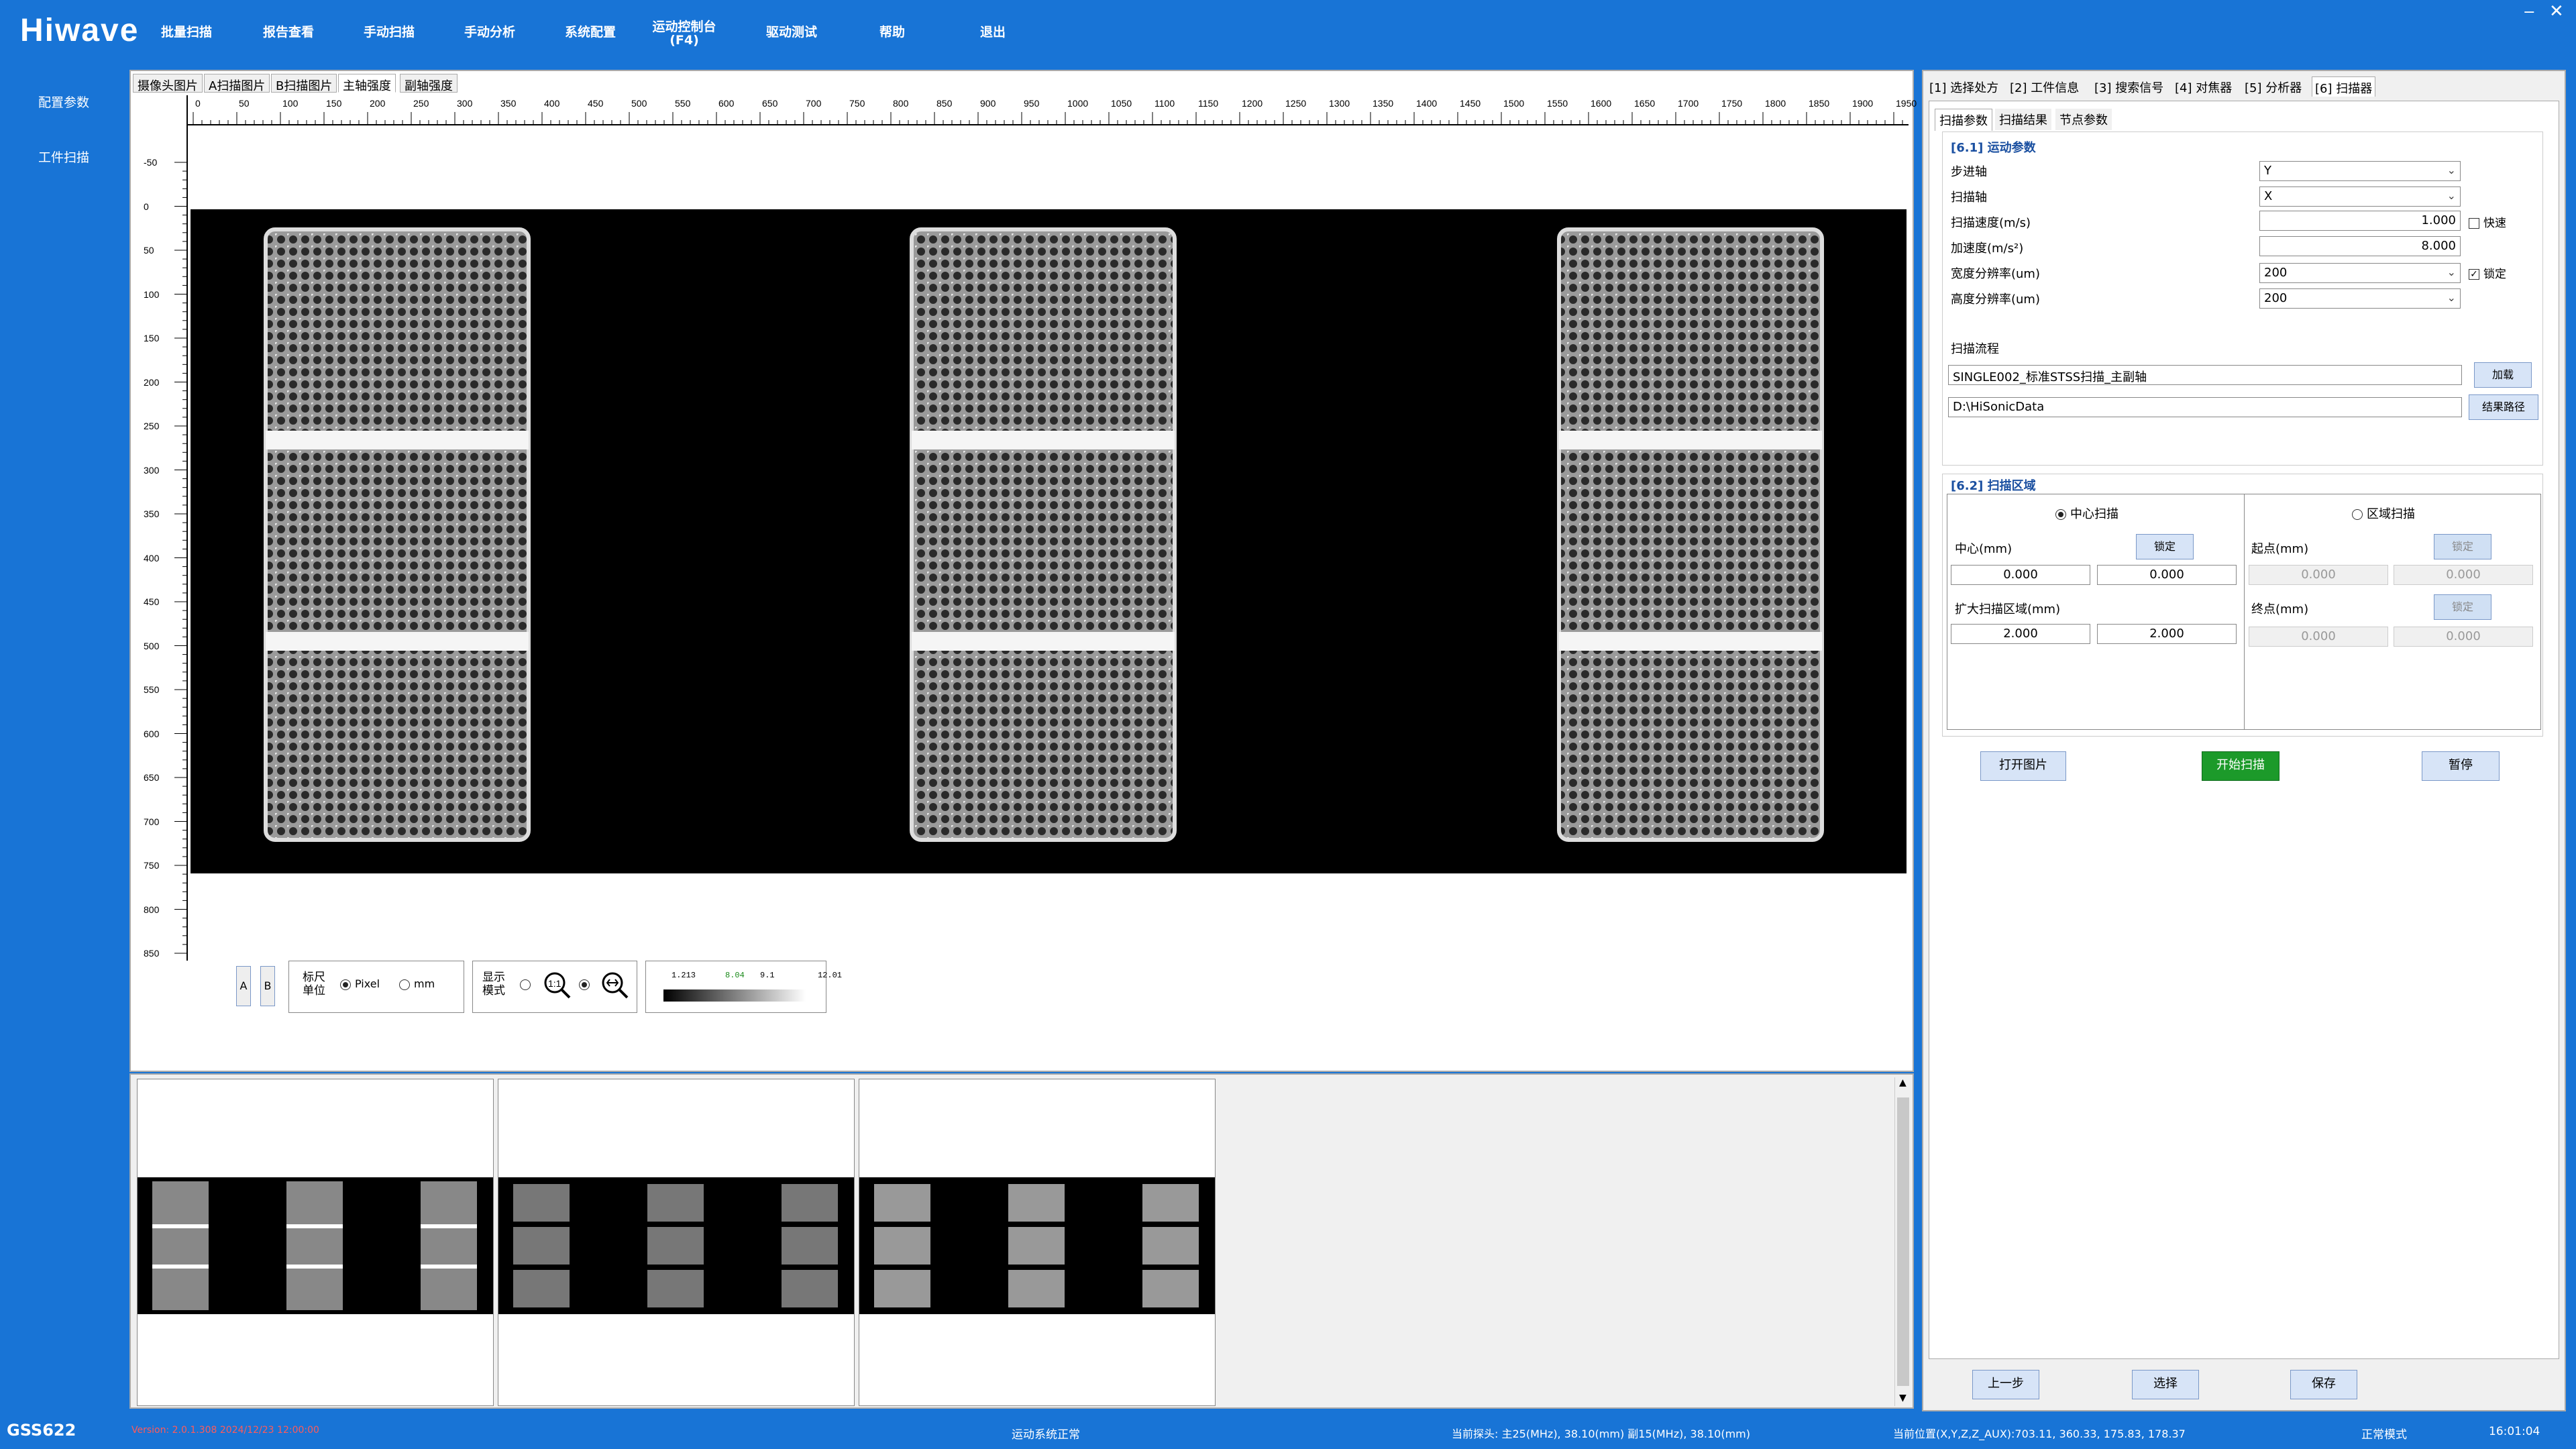  I want to click on ruler-left-tick: 400, so click(152, 558).